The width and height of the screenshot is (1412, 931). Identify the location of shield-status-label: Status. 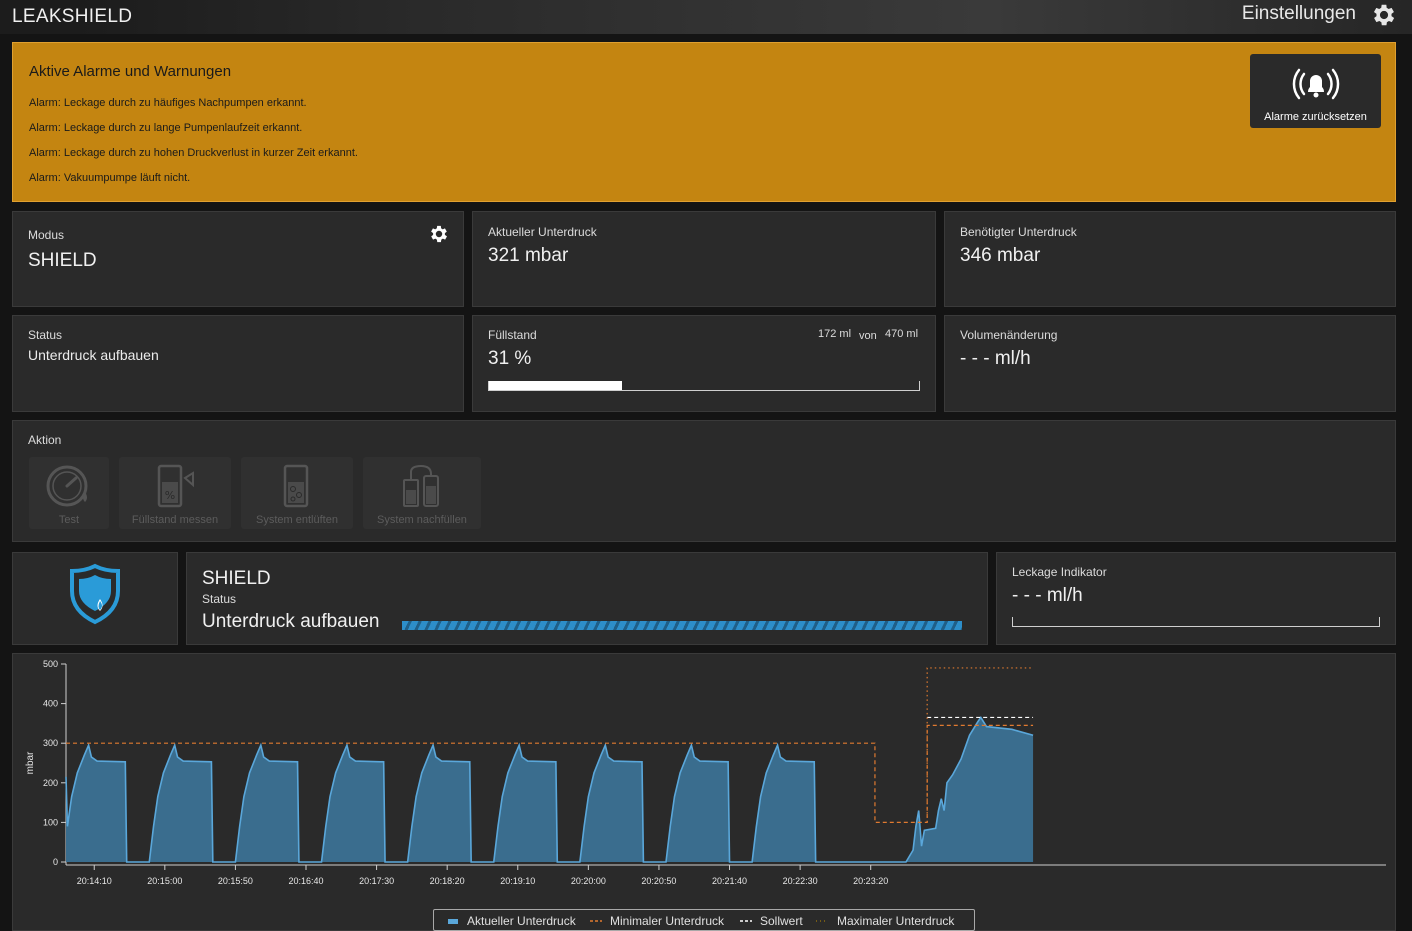
(219, 599).